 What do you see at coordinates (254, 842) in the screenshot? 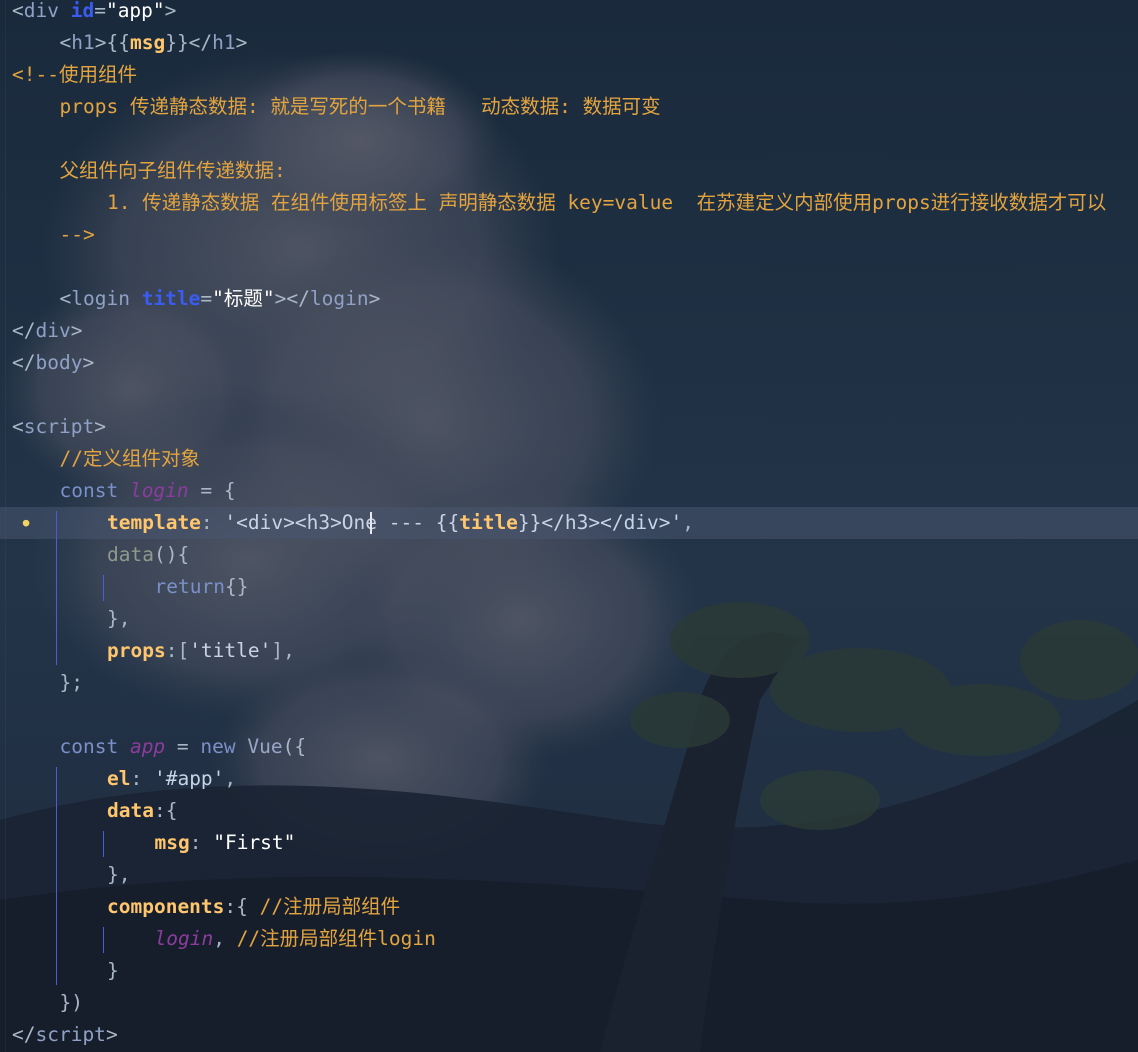
I see `code-token: "First"` at bounding box center [254, 842].